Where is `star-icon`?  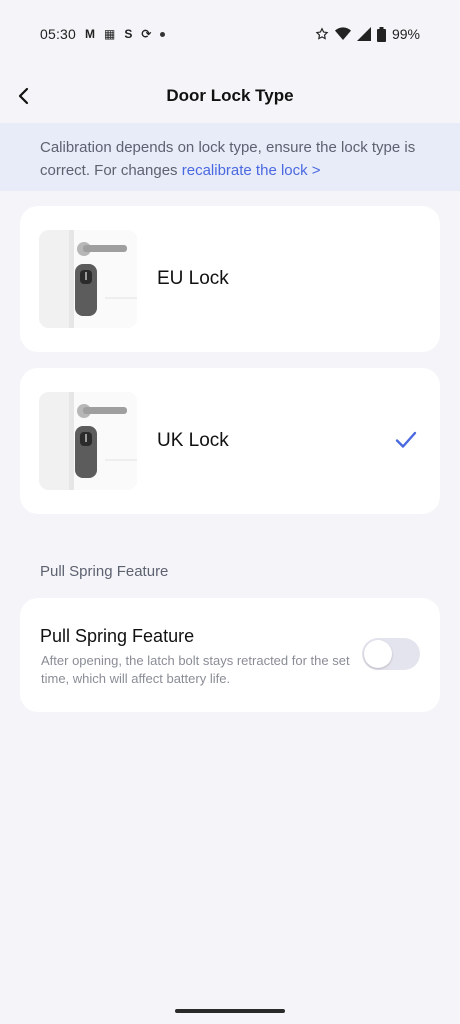
star-icon is located at coordinates (322, 33).